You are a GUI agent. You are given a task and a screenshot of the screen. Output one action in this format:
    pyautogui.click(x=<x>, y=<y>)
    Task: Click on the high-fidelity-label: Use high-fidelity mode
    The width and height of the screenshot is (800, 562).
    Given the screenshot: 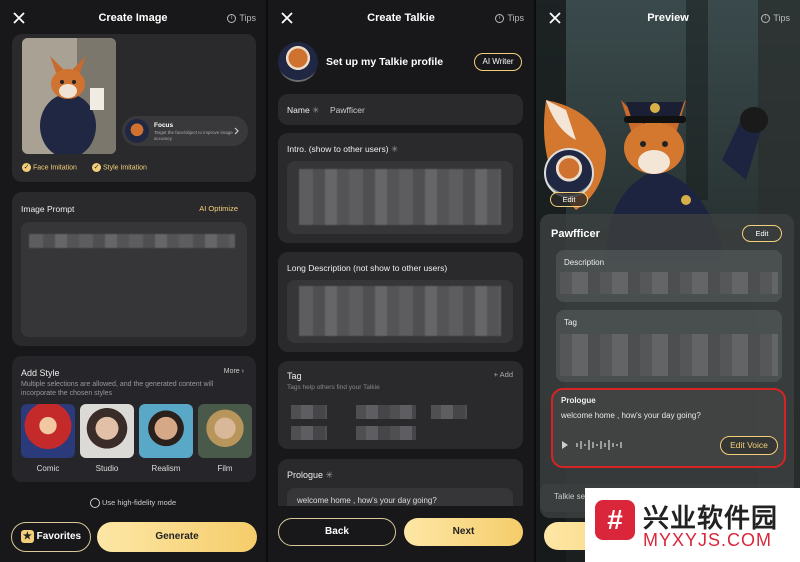 What is the action you would take?
    pyautogui.click(x=139, y=502)
    